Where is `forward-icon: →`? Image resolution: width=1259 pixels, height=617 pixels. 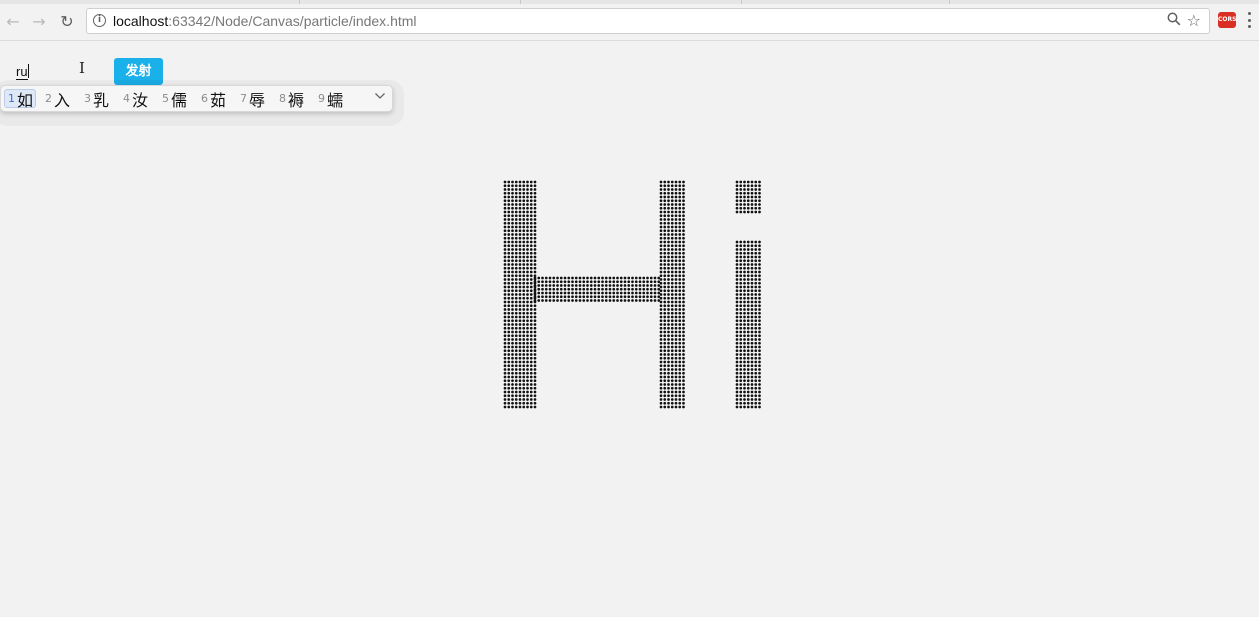 forward-icon: → is located at coordinates (39, 21).